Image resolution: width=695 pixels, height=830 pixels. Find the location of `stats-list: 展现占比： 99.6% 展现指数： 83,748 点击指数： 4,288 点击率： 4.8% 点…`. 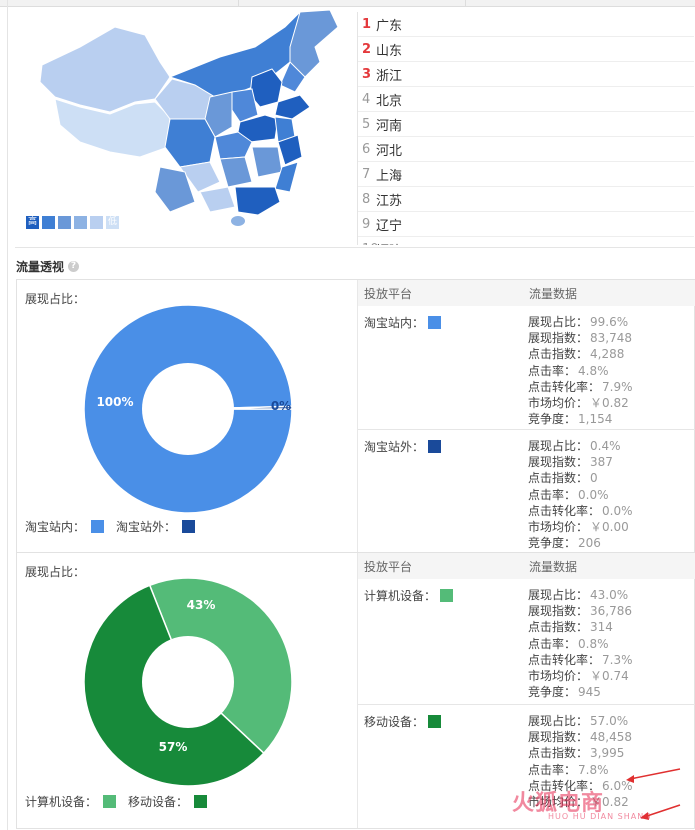

stats-list: 展现占比： 99.6% 展现指数： 83,748 点击指数： 4,288 点击率： 4.8% 点… is located at coordinates (580, 370).